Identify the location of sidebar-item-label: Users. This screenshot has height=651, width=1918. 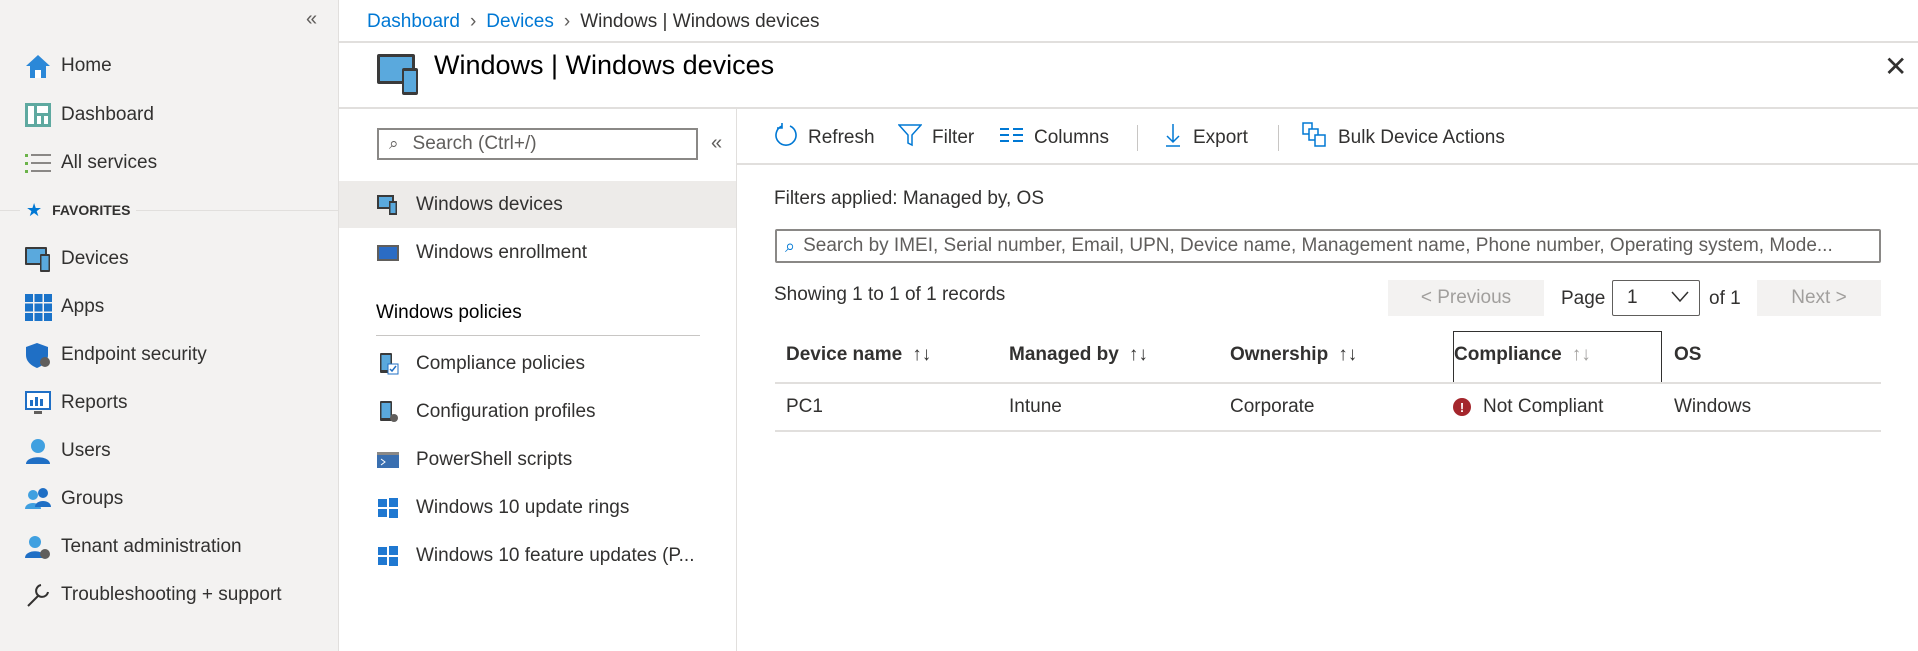
(86, 450).